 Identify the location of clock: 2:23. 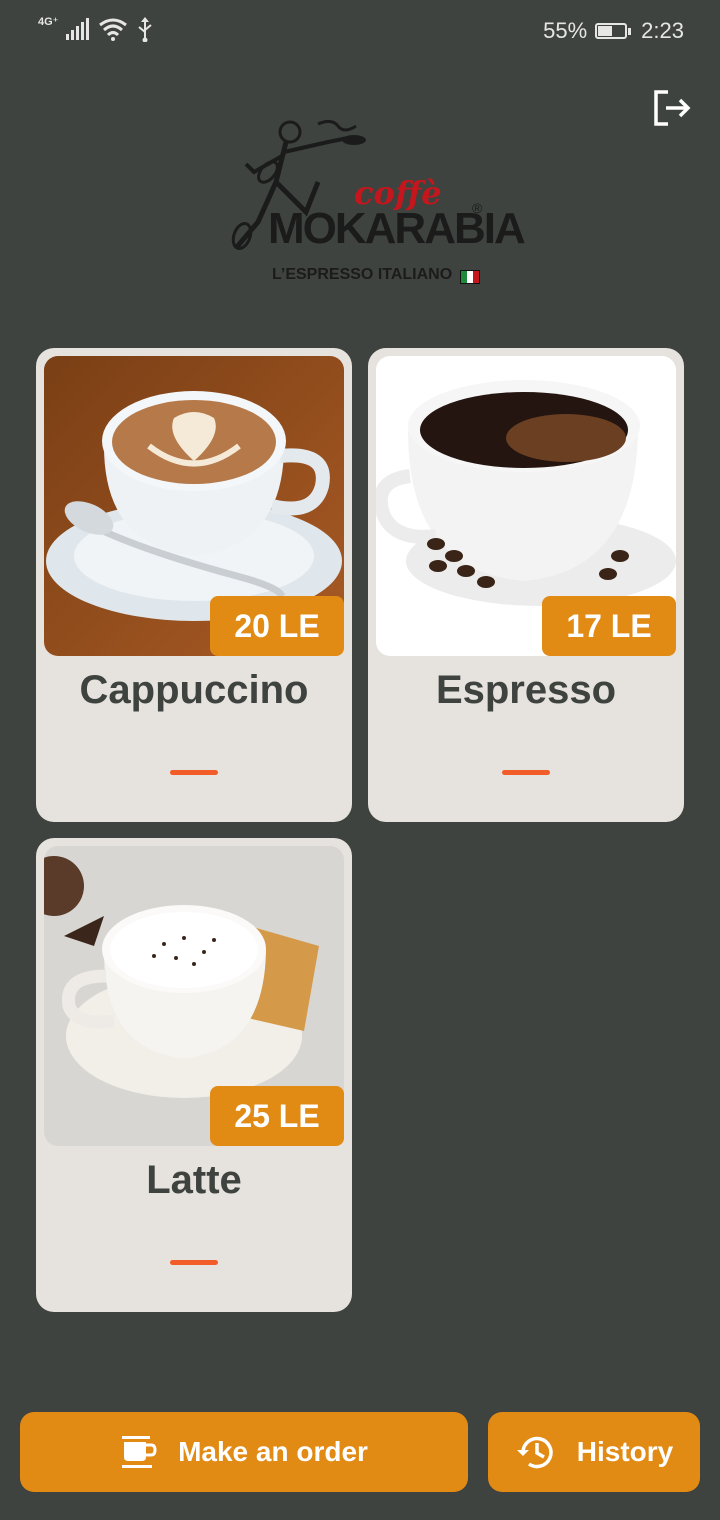
(662, 30).